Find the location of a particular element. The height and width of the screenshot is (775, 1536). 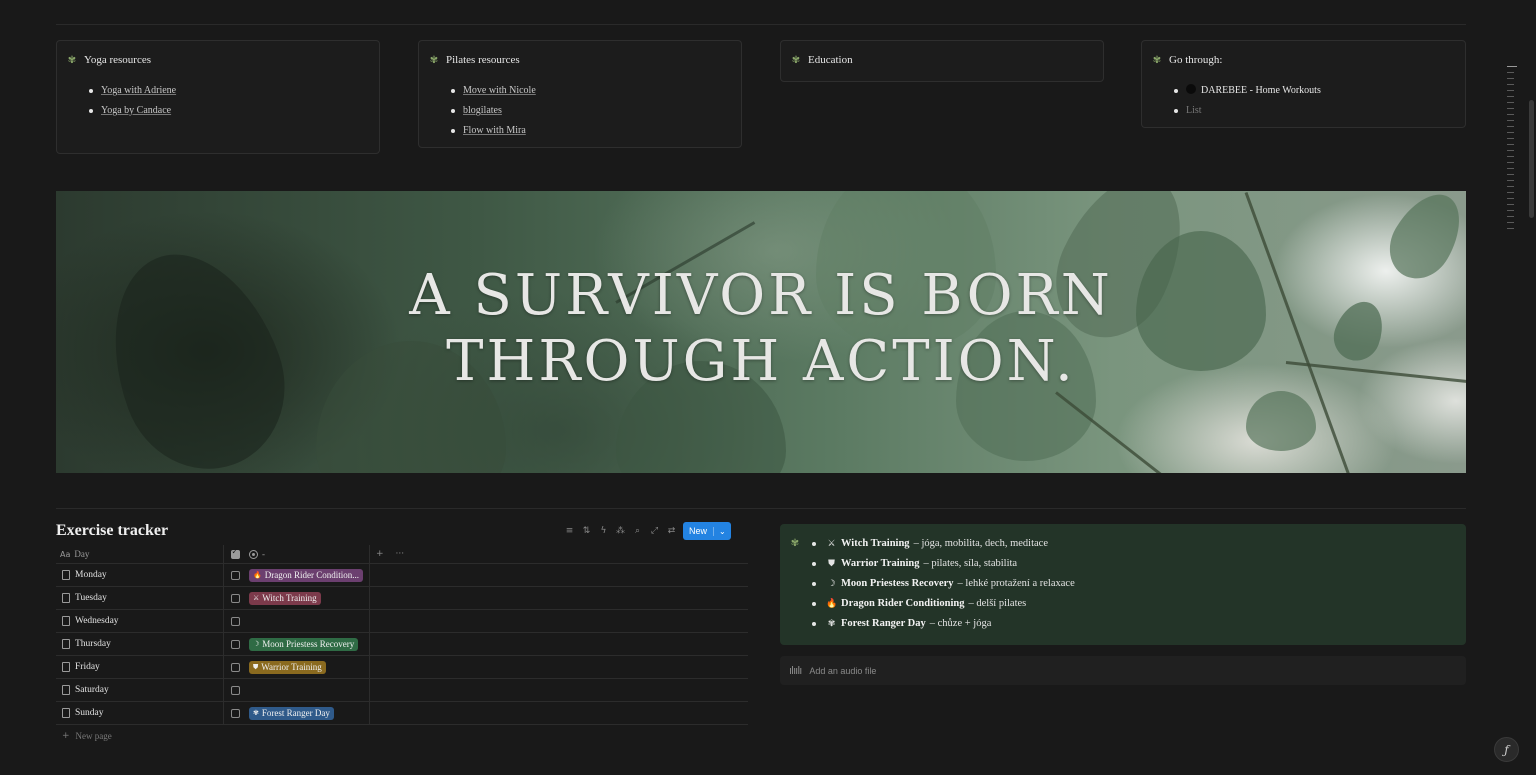

day-cell: Friday is located at coordinates (87, 667).